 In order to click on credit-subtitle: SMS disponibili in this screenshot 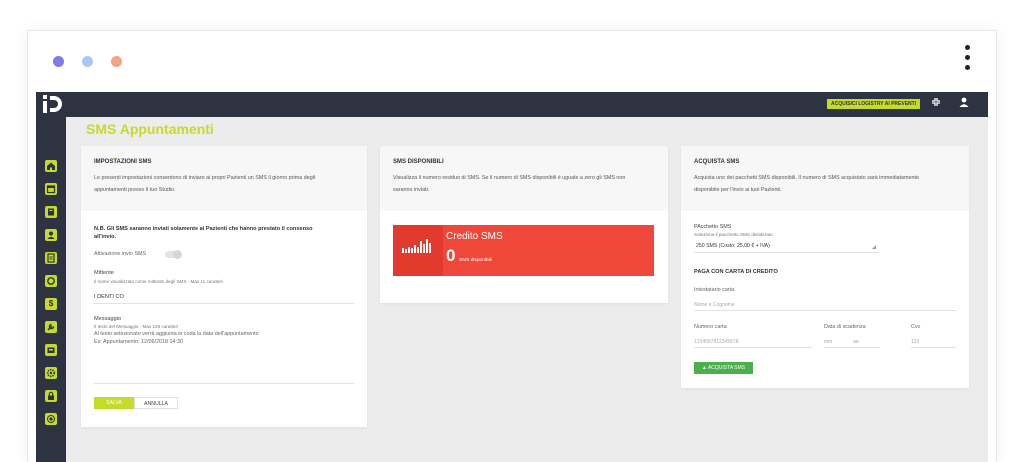, I will do `click(475, 260)`.